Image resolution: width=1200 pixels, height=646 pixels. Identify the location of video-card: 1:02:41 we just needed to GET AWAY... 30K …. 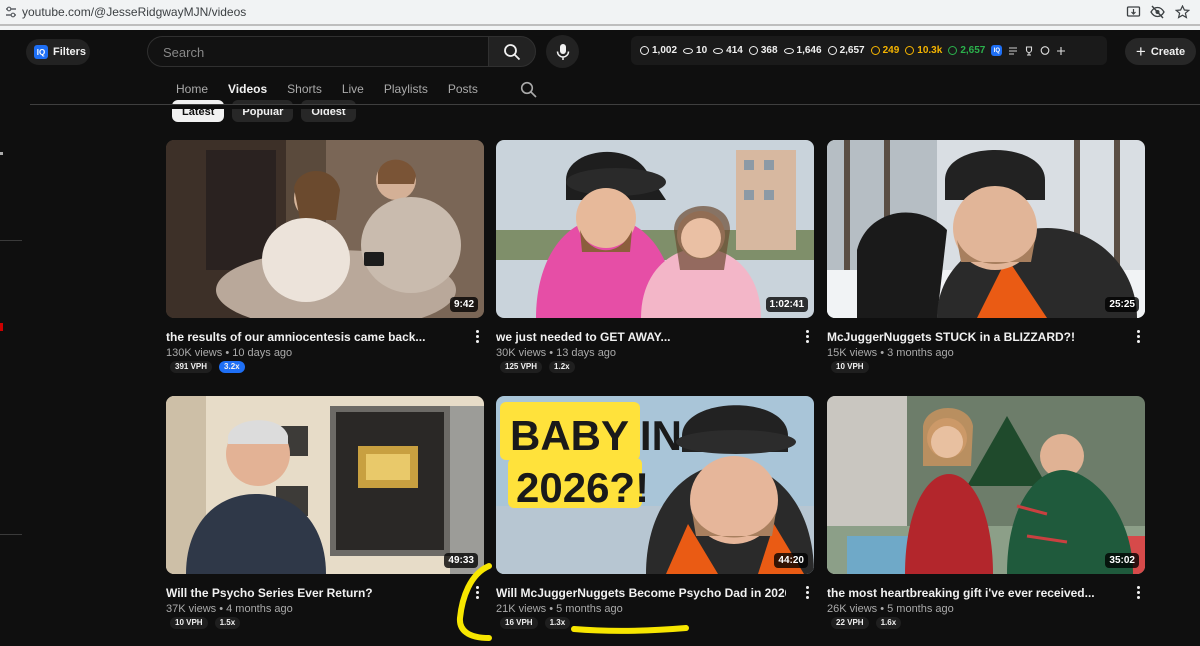
(655, 260).